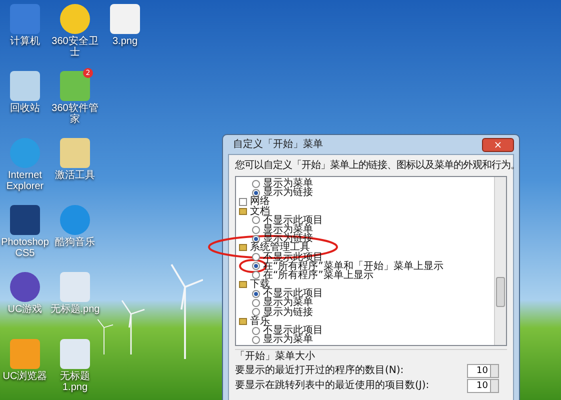  What do you see at coordinates (25, 41) in the screenshot?
I see `icon-label: 计算机` at bounding box center [25, 41].